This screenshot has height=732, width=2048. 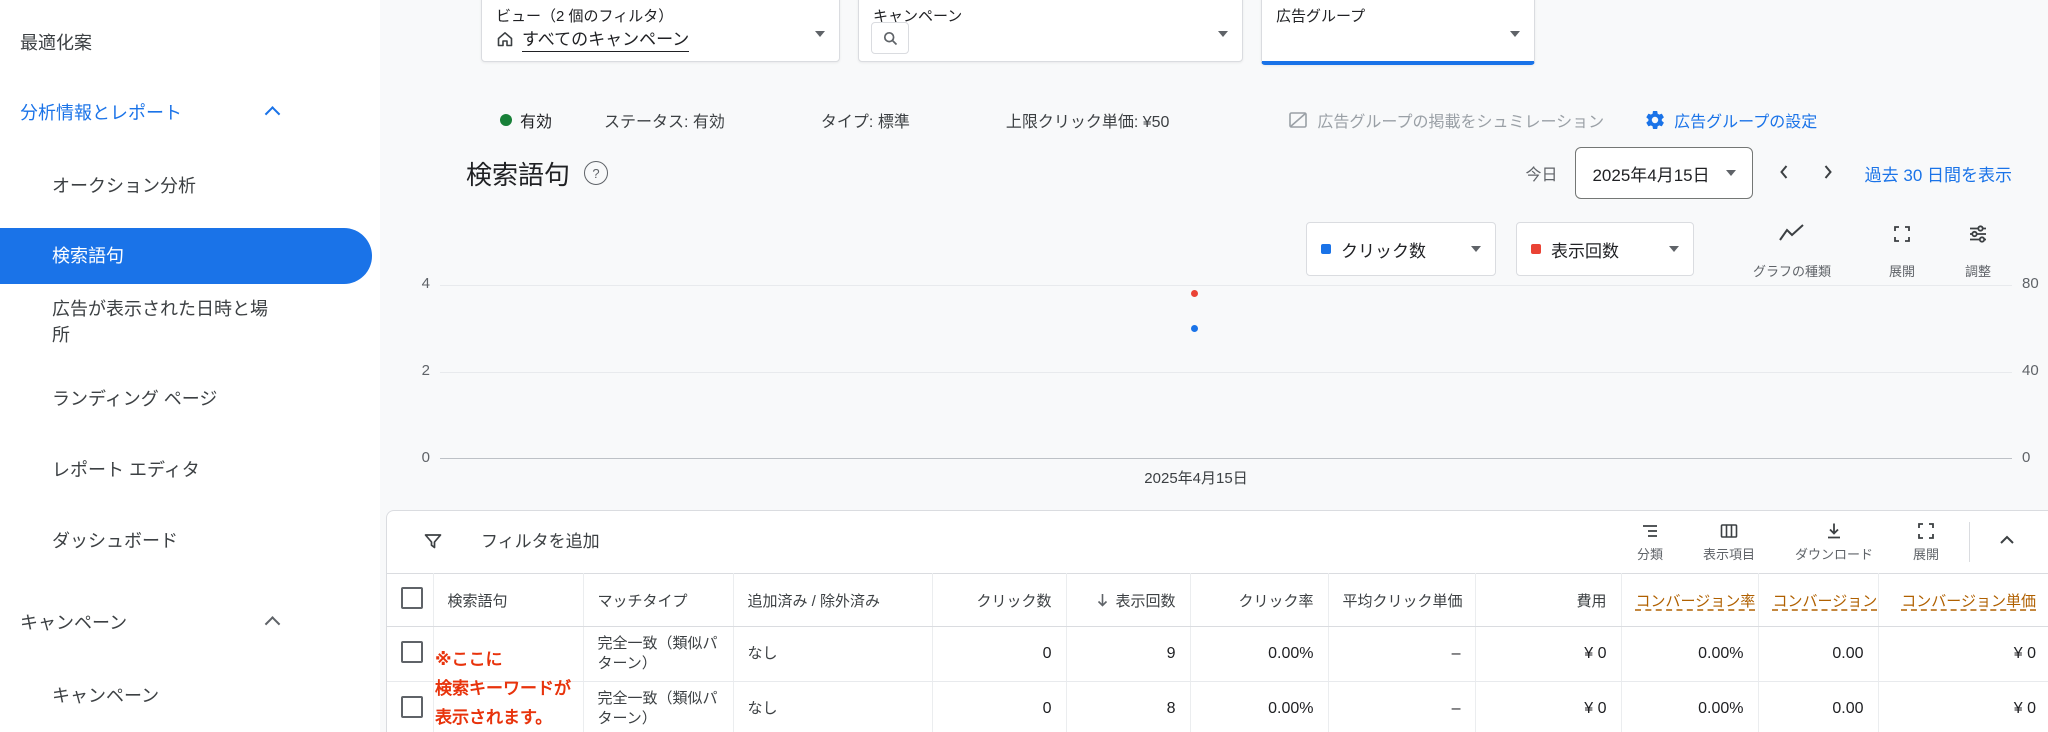 I want to click on column-header-cost: 費用, so click(x=1548, y=600).